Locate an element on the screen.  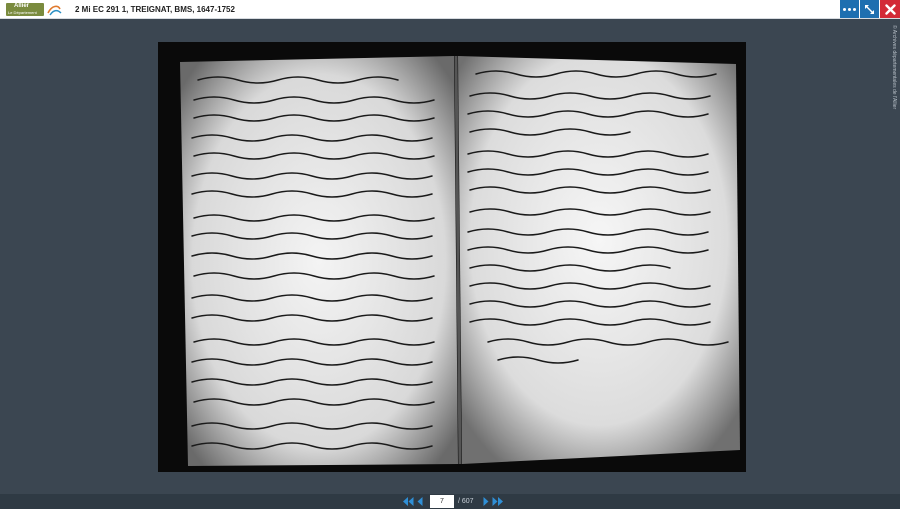
first-page-button is located at coordinates (408, 501).